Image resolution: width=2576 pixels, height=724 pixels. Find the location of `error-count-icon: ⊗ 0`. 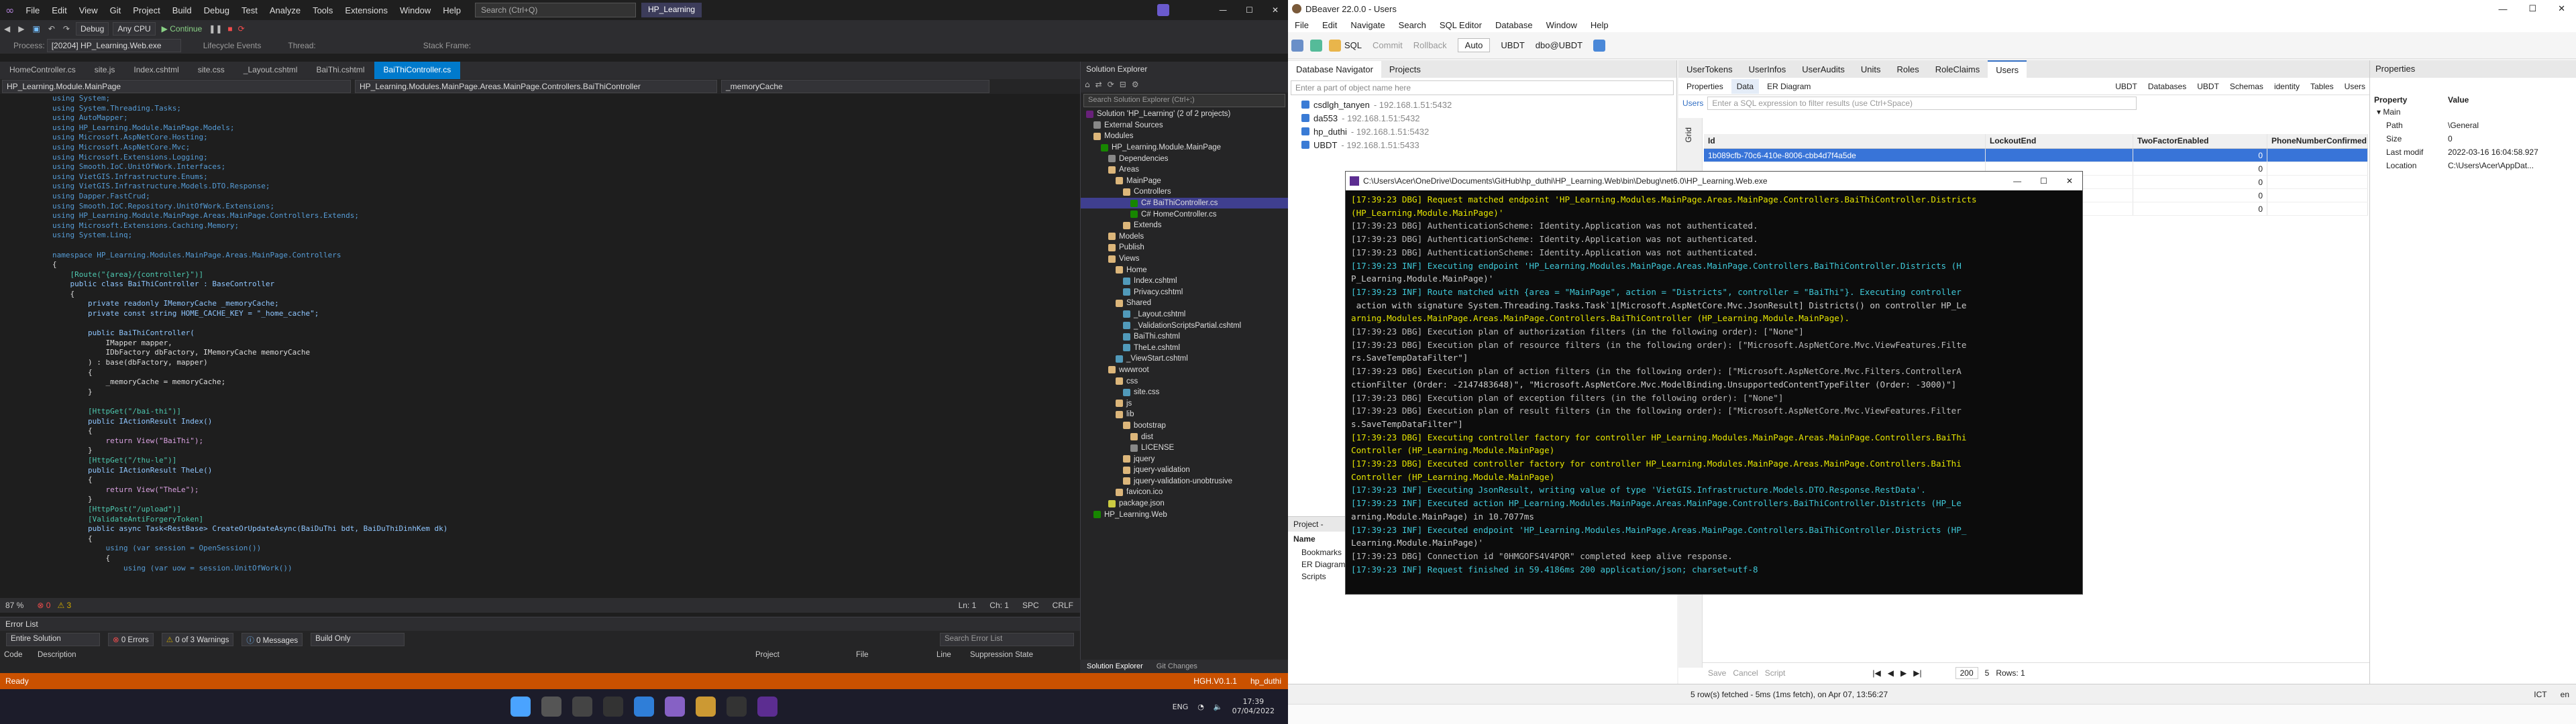

error-count-icon: ⊗ 0 is located at coordinates (43, 605).